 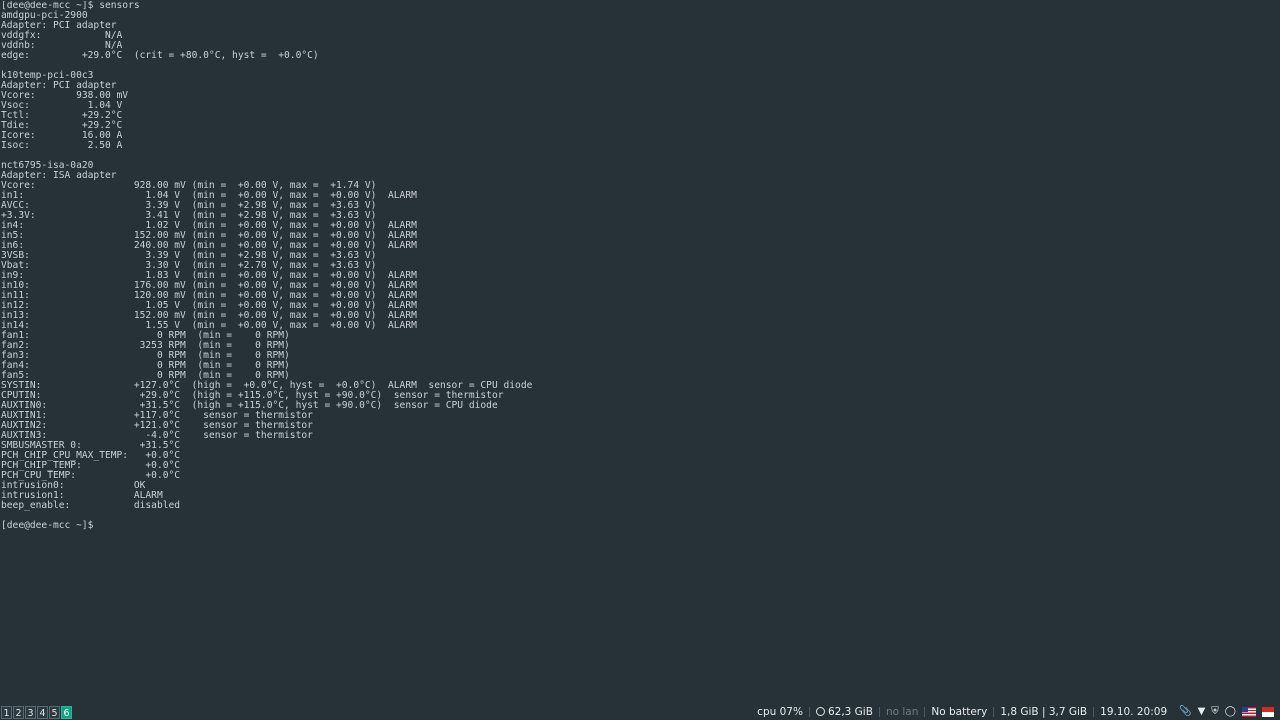 I want to click on system-tray: 📎 ▼ ⛨ ◯, so click(x=1223, y=712).